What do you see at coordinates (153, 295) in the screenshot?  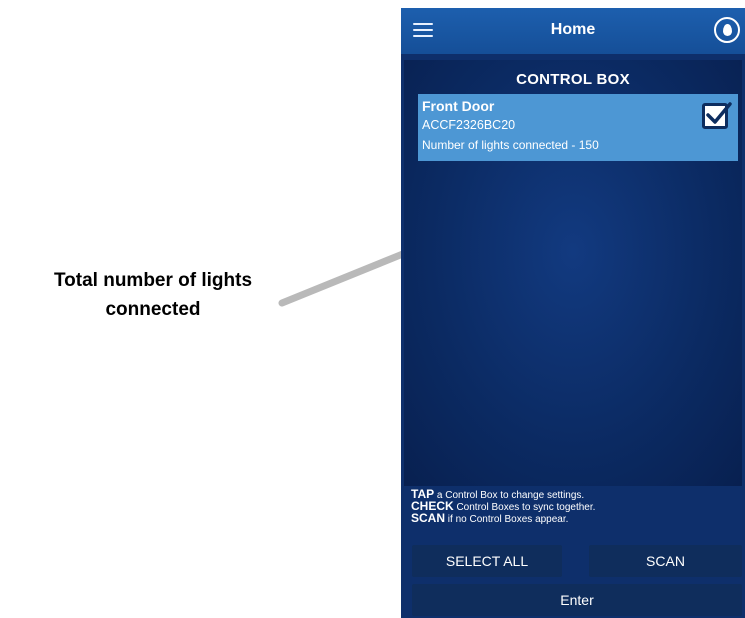 I see `annotation-label: Total number of lights connected` at bounding box center [153, 295].